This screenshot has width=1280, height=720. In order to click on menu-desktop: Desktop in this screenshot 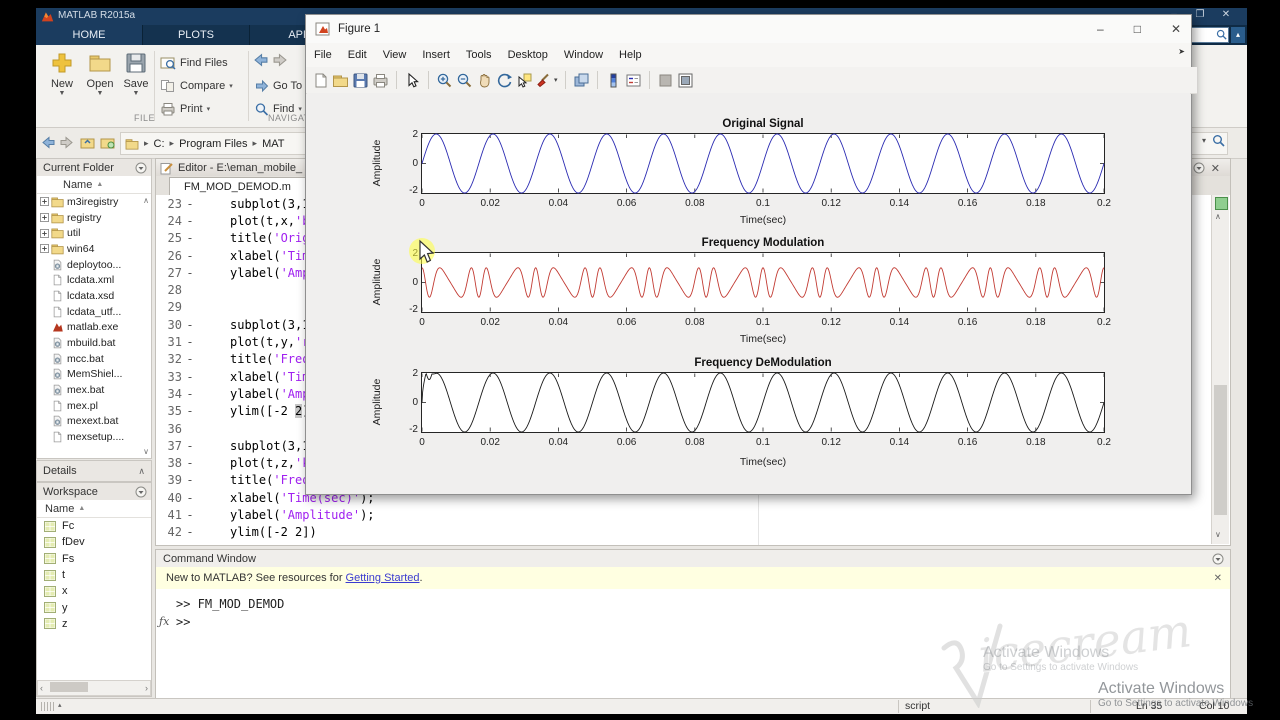, I will do `click(528, 55)`.